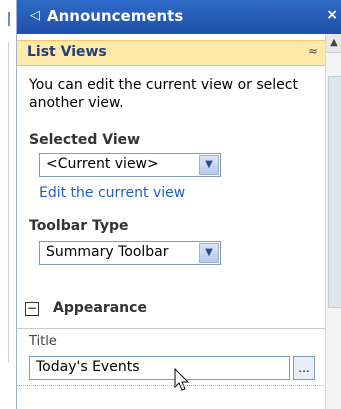 The image size is (341, 409). Describe the element at coordinates (112, 193) in the screenshot. I see `edit-current-view-link: Edit the current view` at that location.